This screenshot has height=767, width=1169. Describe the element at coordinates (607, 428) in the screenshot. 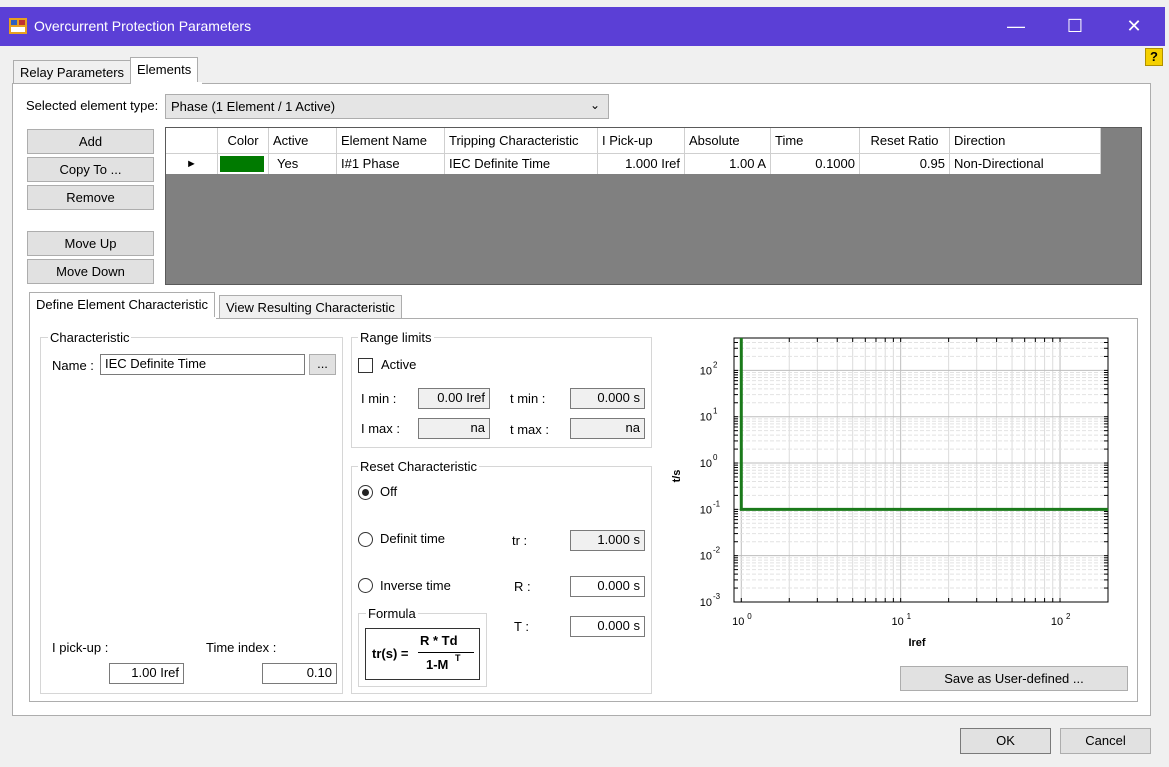

I see `tmax-field: na` at that location.